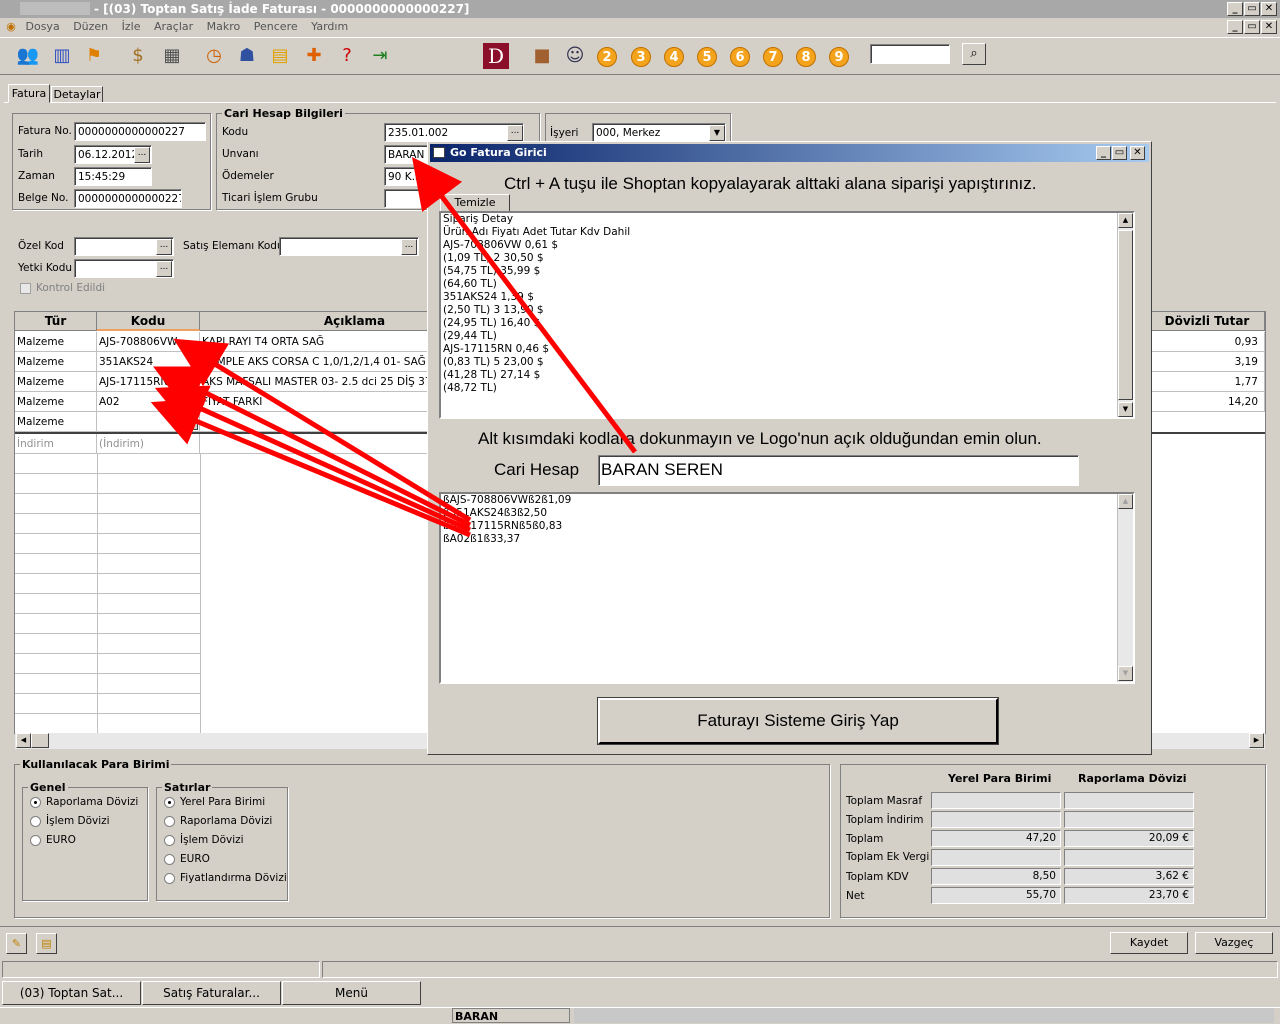 The image size is (1280, 1024). I want to click on row3-kodu: AJS-17115RN, so click(148, 382).